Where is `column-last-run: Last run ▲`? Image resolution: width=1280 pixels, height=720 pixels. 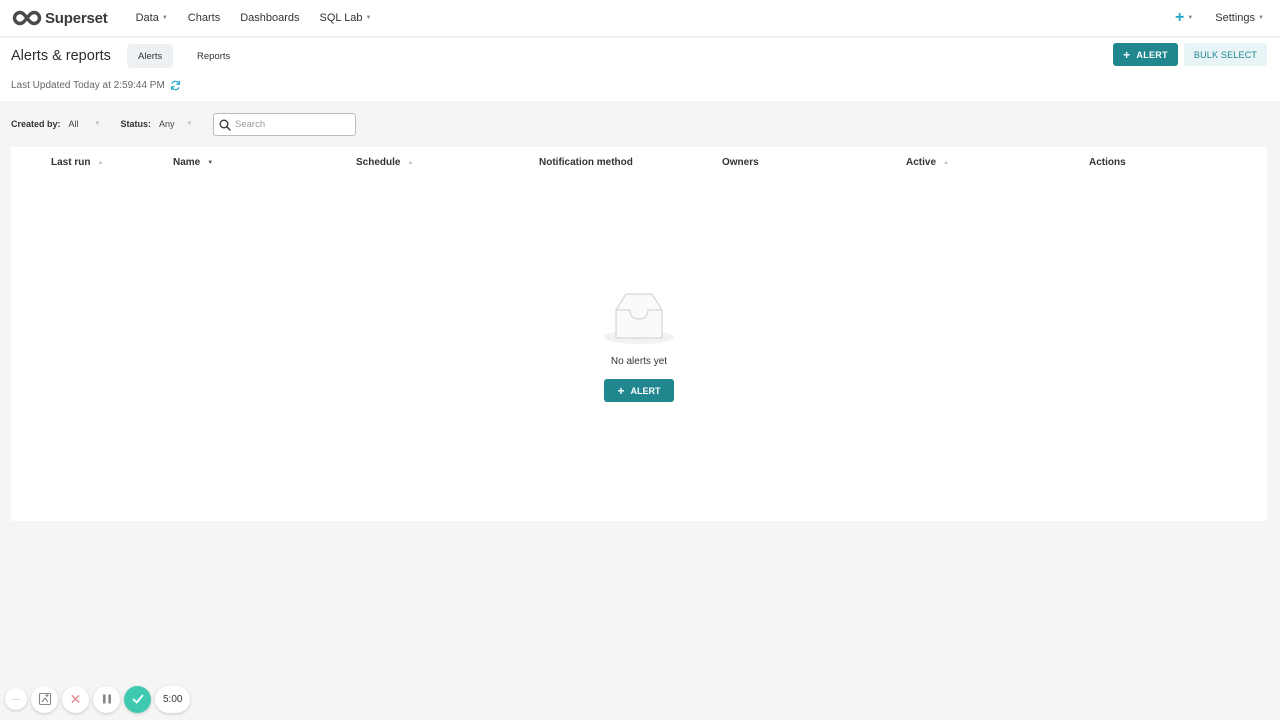 column-last-run: Last run ▲ is located at coordinates (77, 162).